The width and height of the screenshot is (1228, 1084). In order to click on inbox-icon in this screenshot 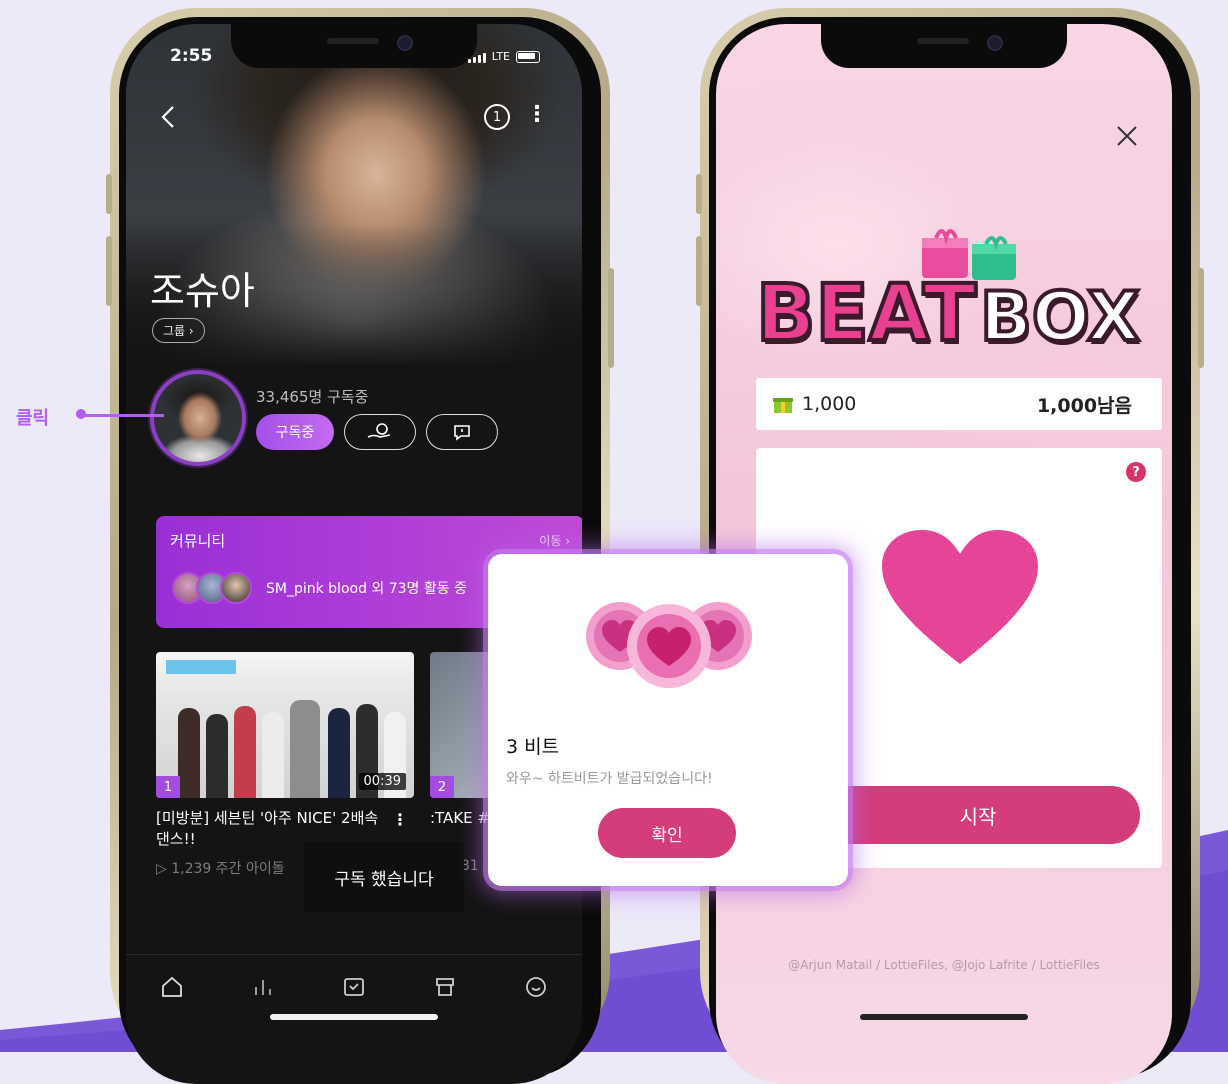, I will do `click(354, 987)`.